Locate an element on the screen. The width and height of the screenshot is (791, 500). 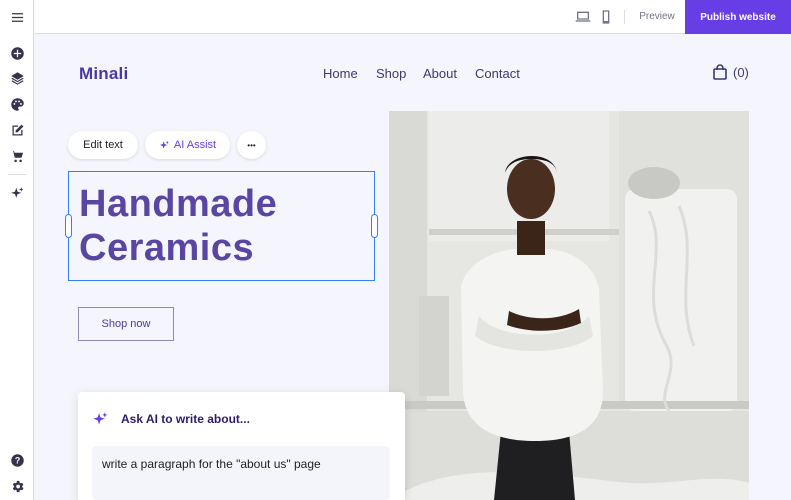
shopping-bag-icon is located at coordinates (720, 72).